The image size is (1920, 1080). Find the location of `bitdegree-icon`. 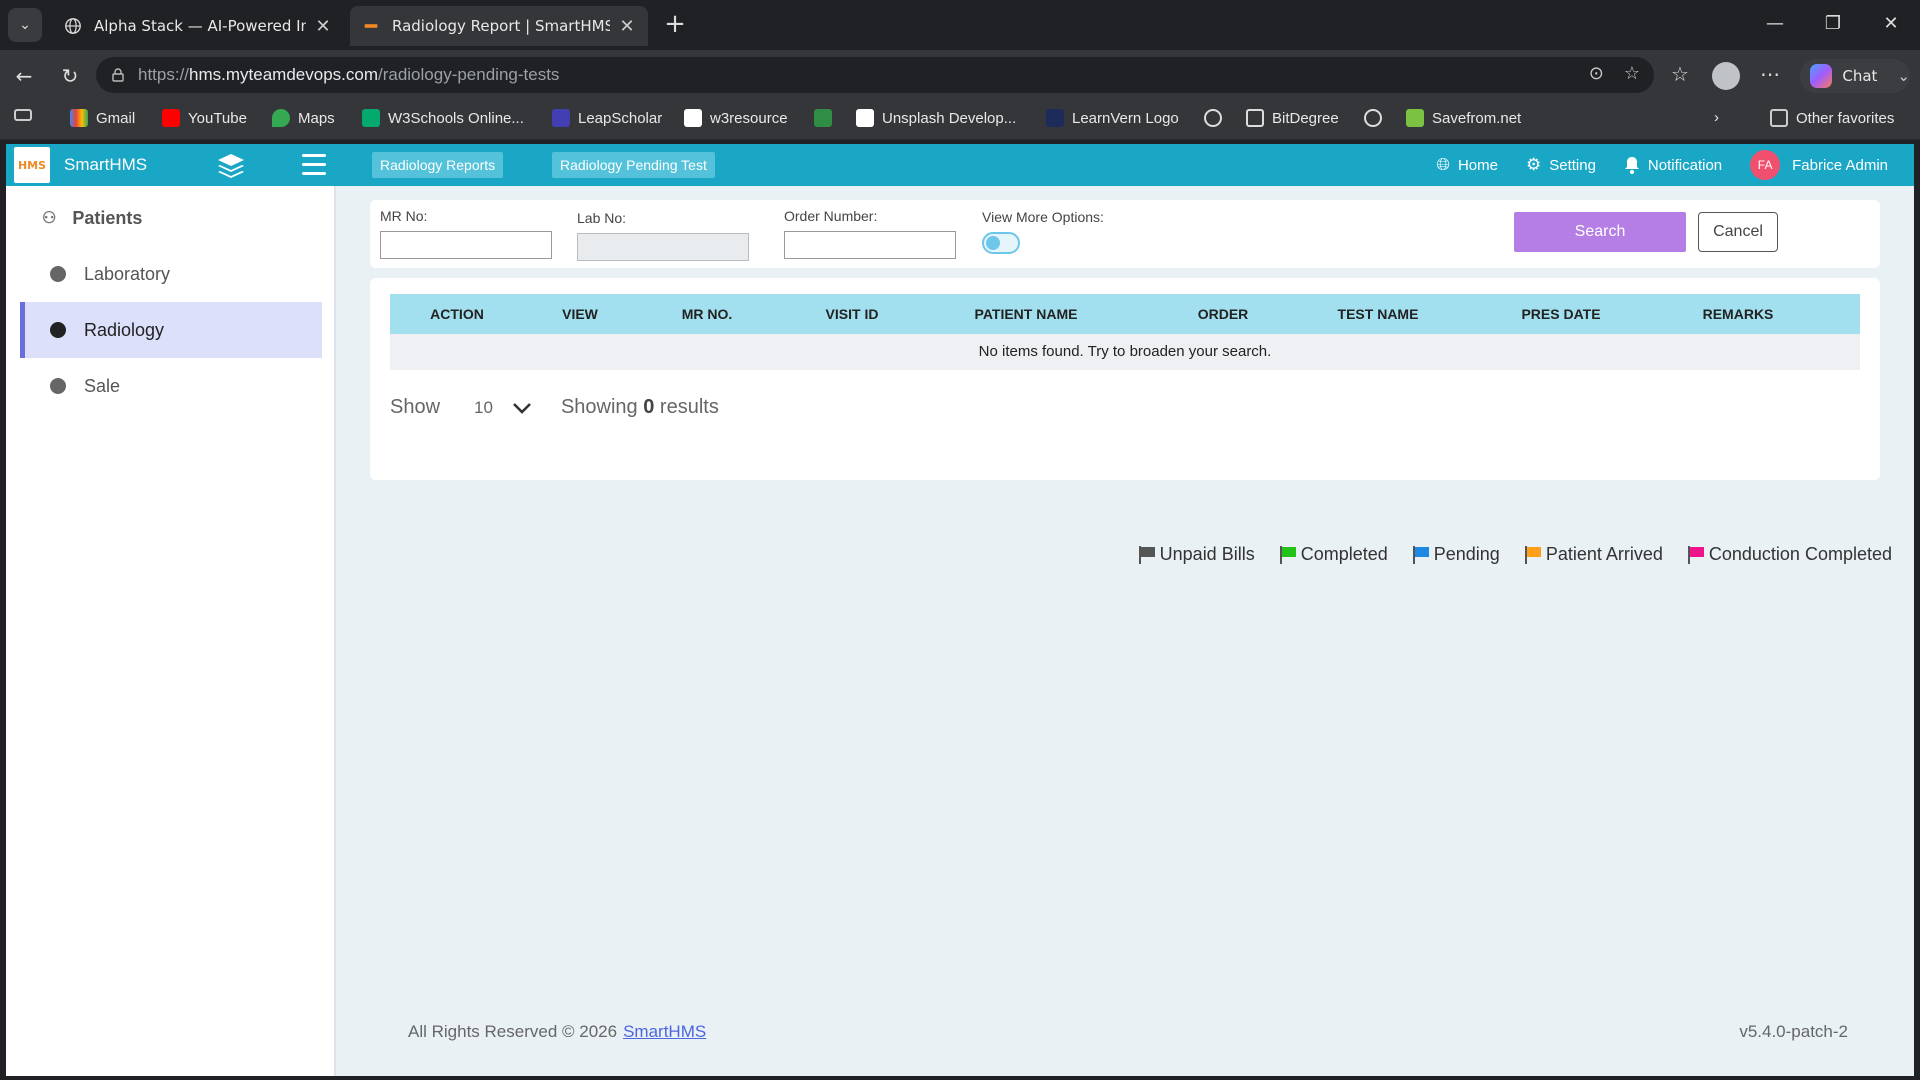

bitdegree-icon is located at coordinates (1255, 118).